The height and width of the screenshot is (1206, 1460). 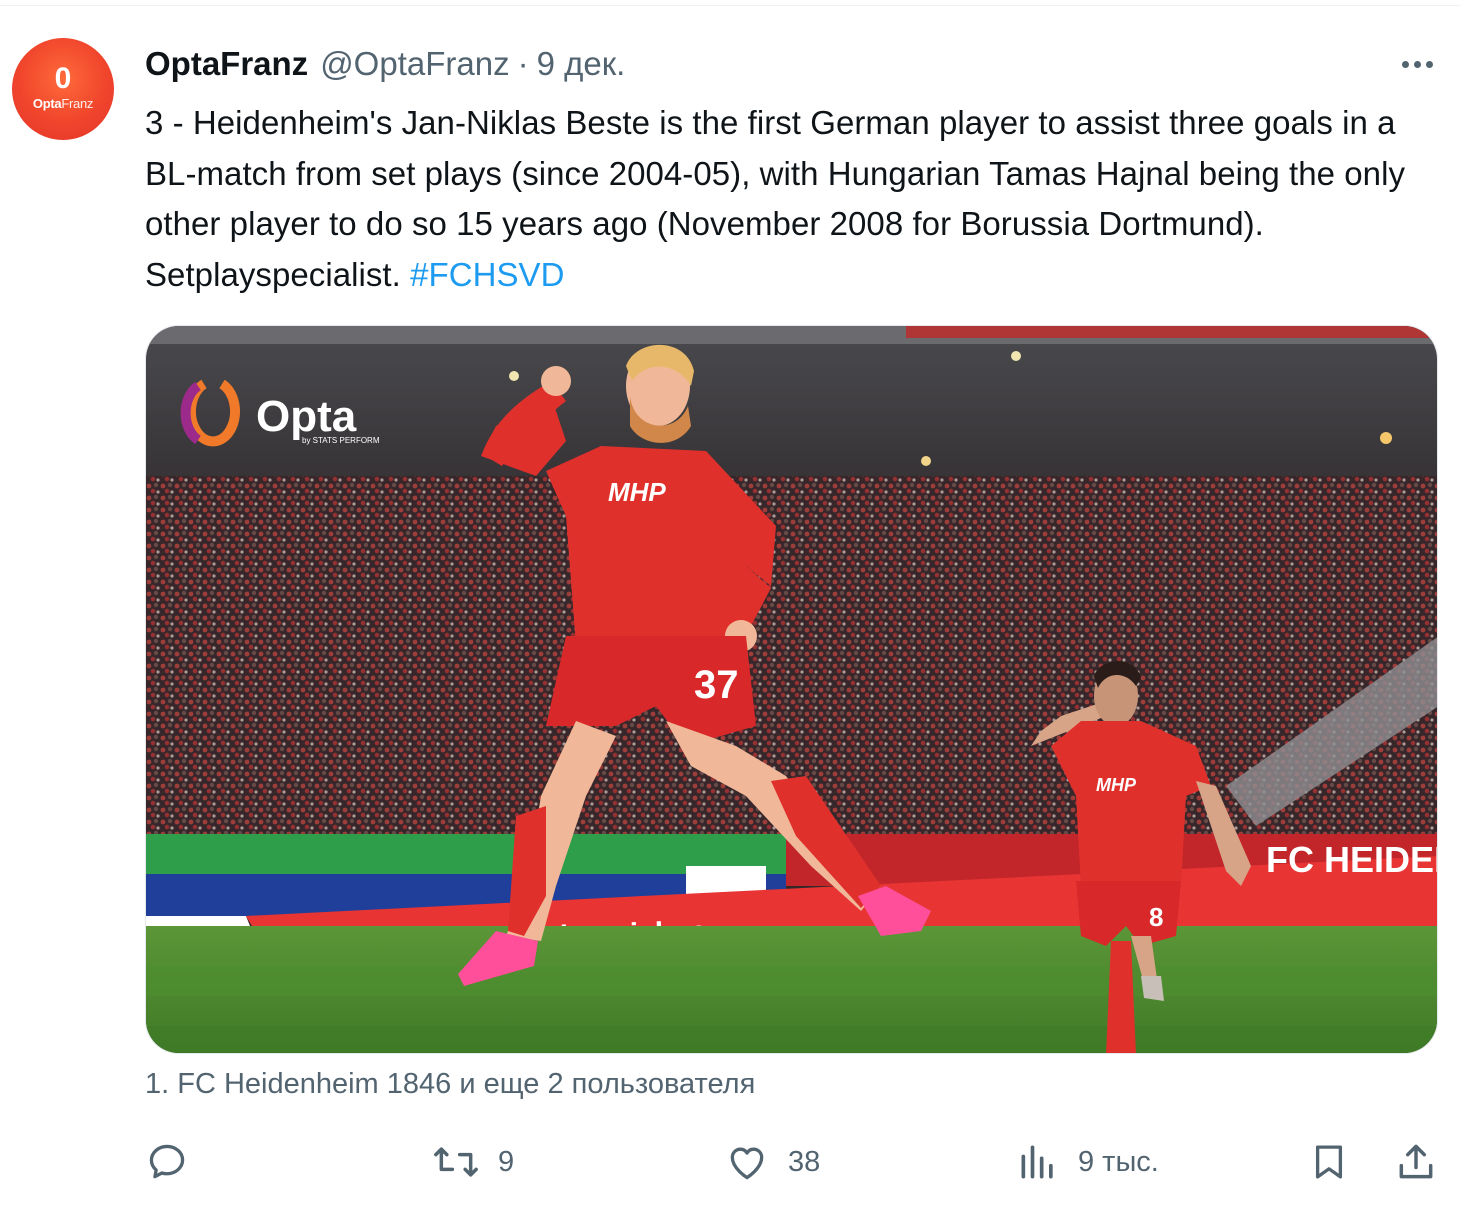 I want to click on reply-button, so click(x=167, y=1162).